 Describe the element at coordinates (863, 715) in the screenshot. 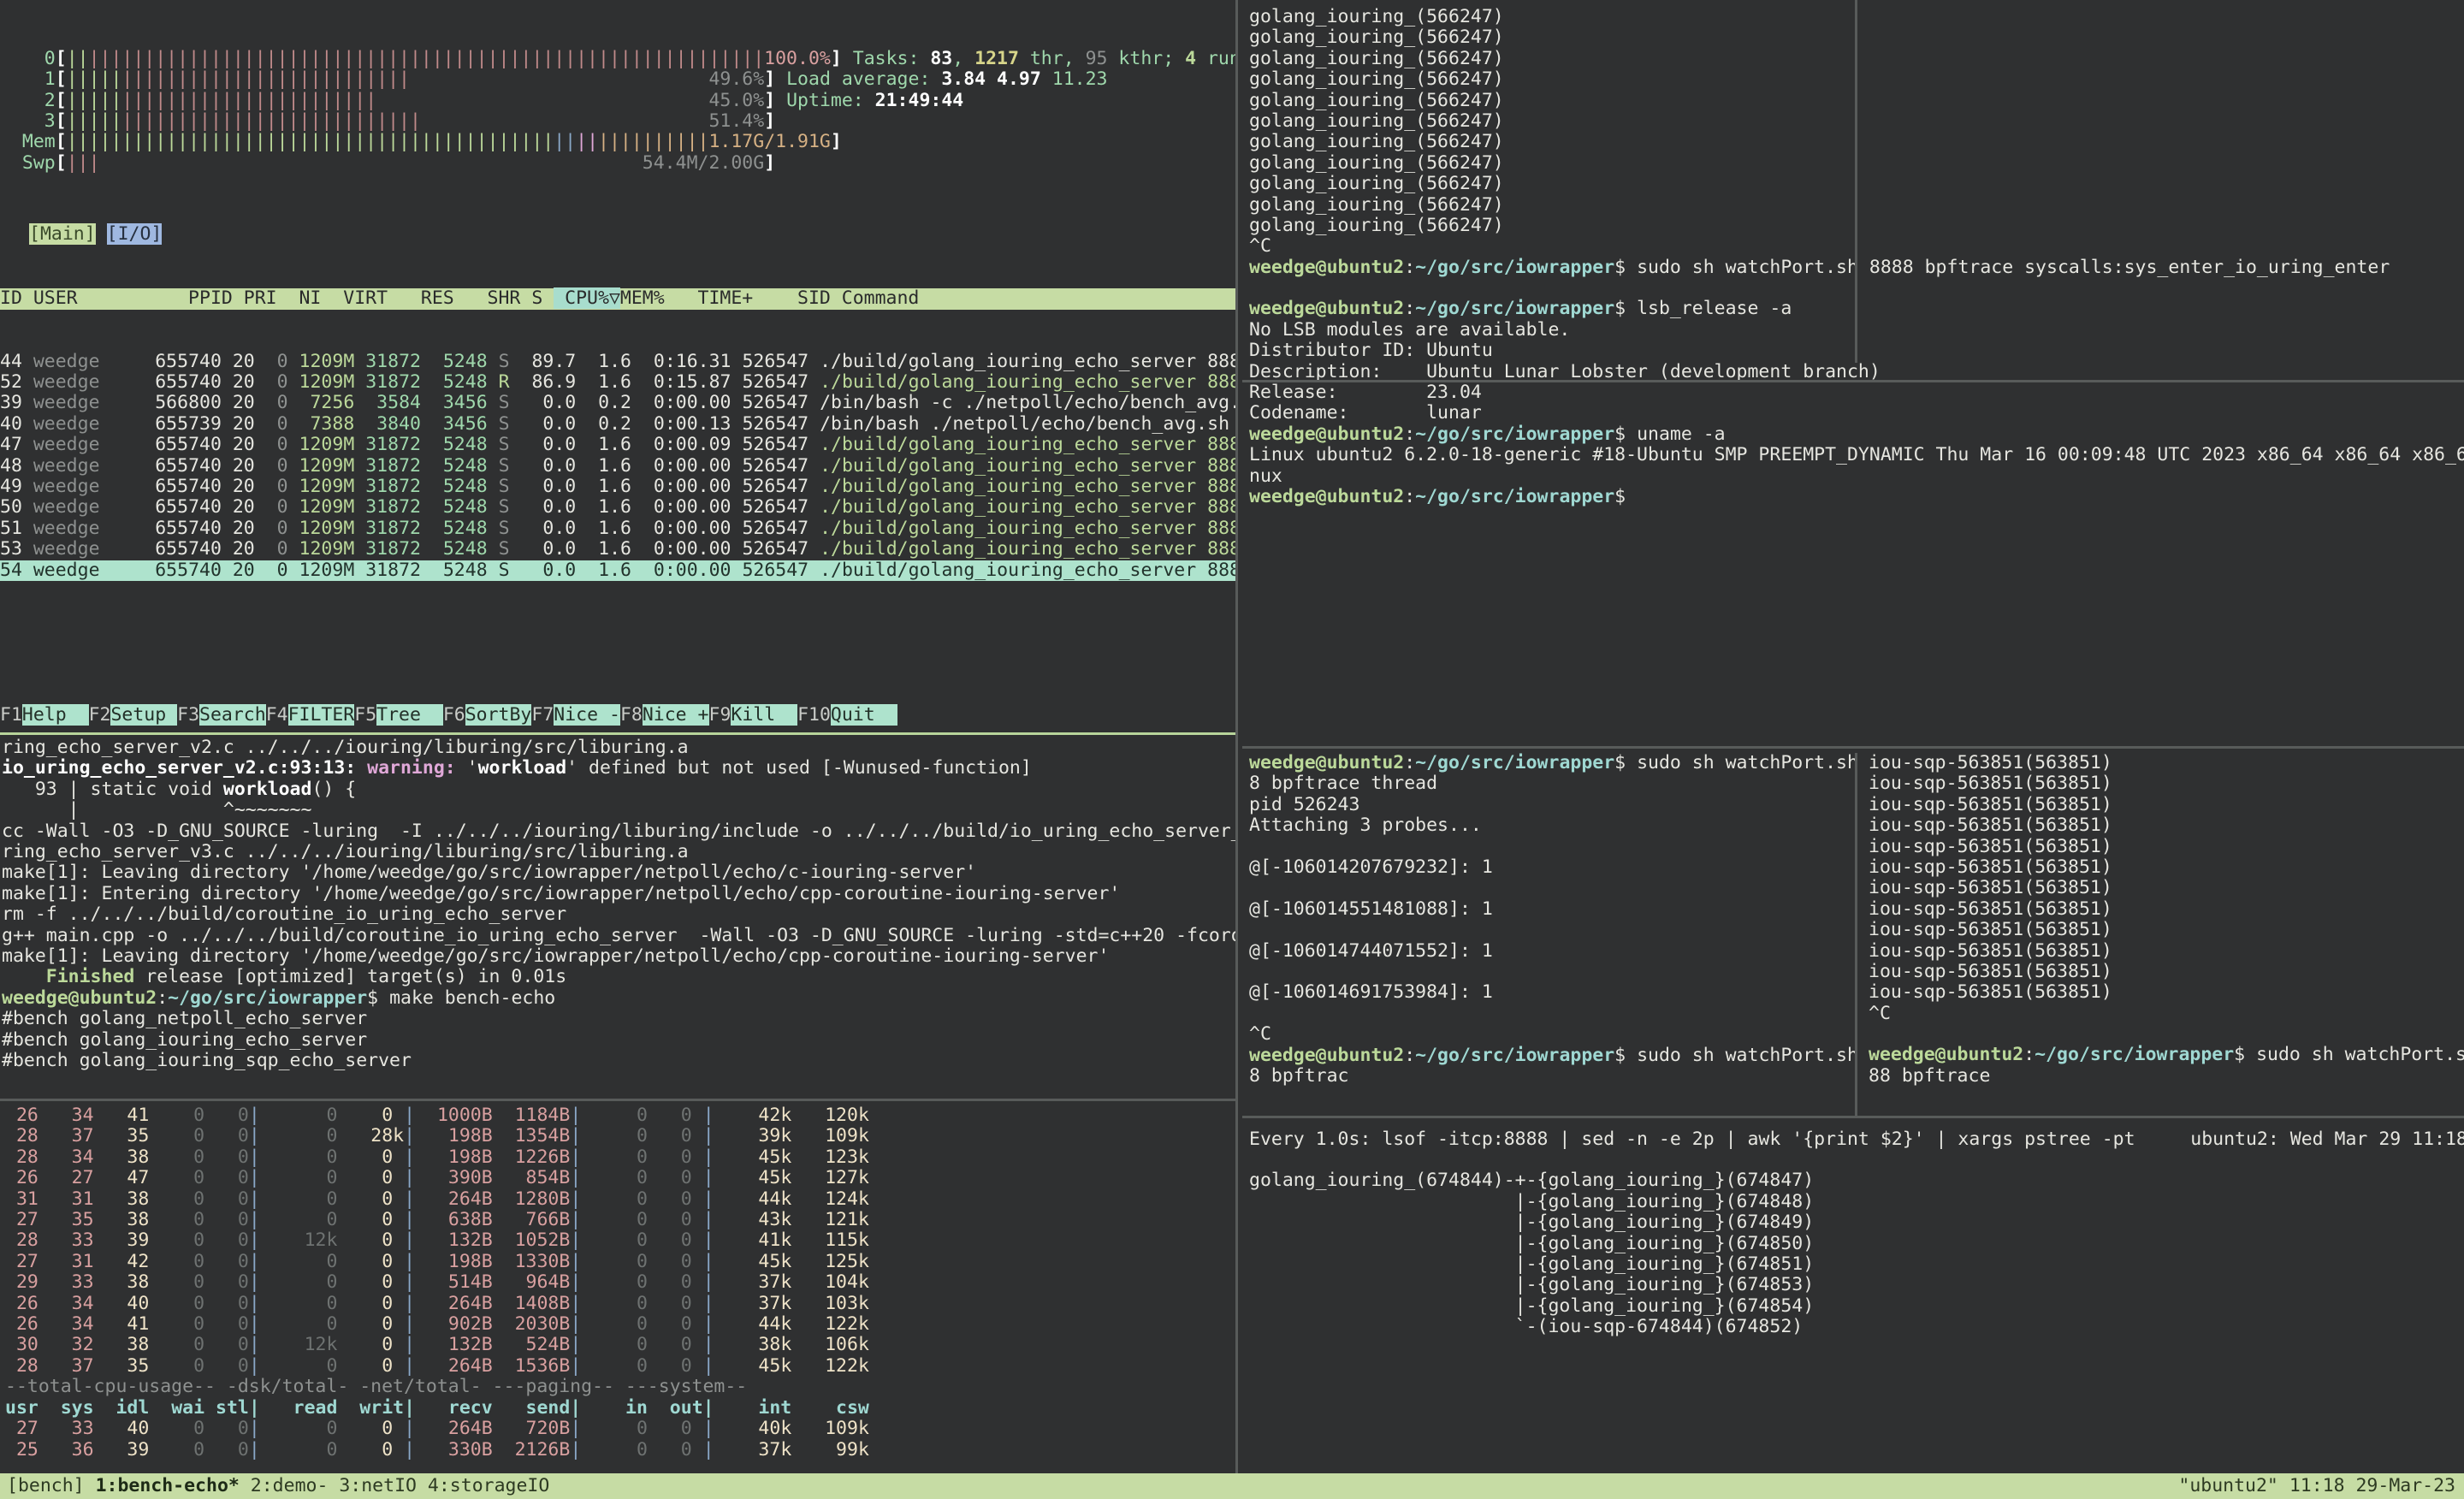

I see `fkey-label-f10: Quit` at that location.